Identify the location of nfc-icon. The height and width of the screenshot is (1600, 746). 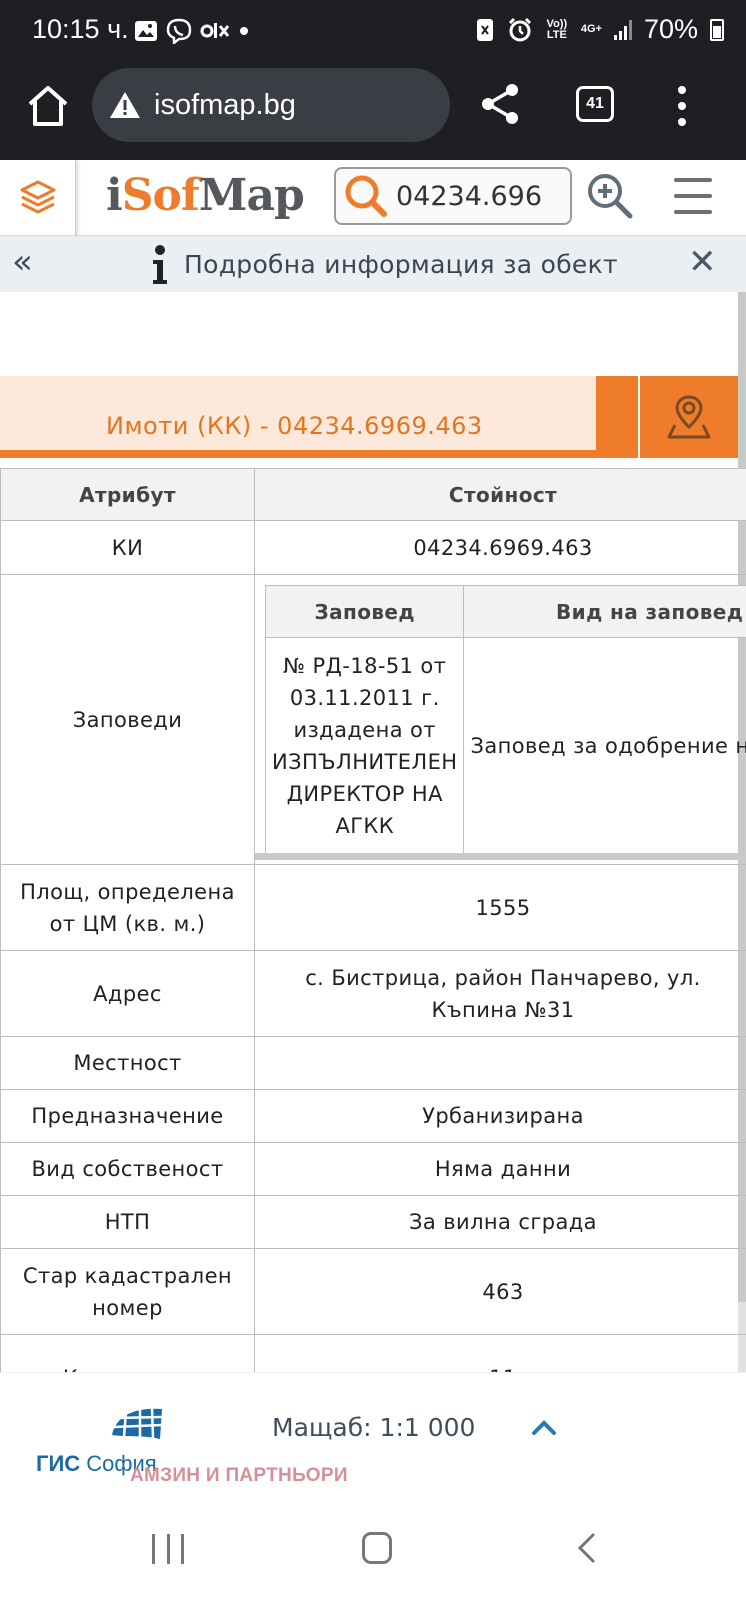
(484, 29).